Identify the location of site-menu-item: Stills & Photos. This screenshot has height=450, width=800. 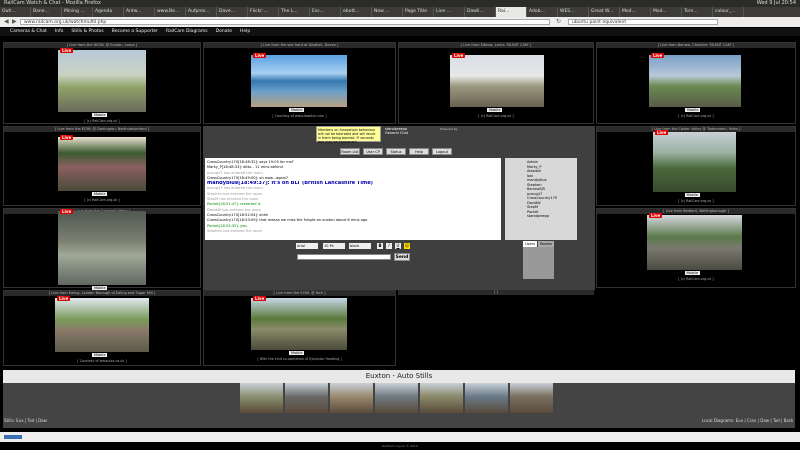
(87, 32).